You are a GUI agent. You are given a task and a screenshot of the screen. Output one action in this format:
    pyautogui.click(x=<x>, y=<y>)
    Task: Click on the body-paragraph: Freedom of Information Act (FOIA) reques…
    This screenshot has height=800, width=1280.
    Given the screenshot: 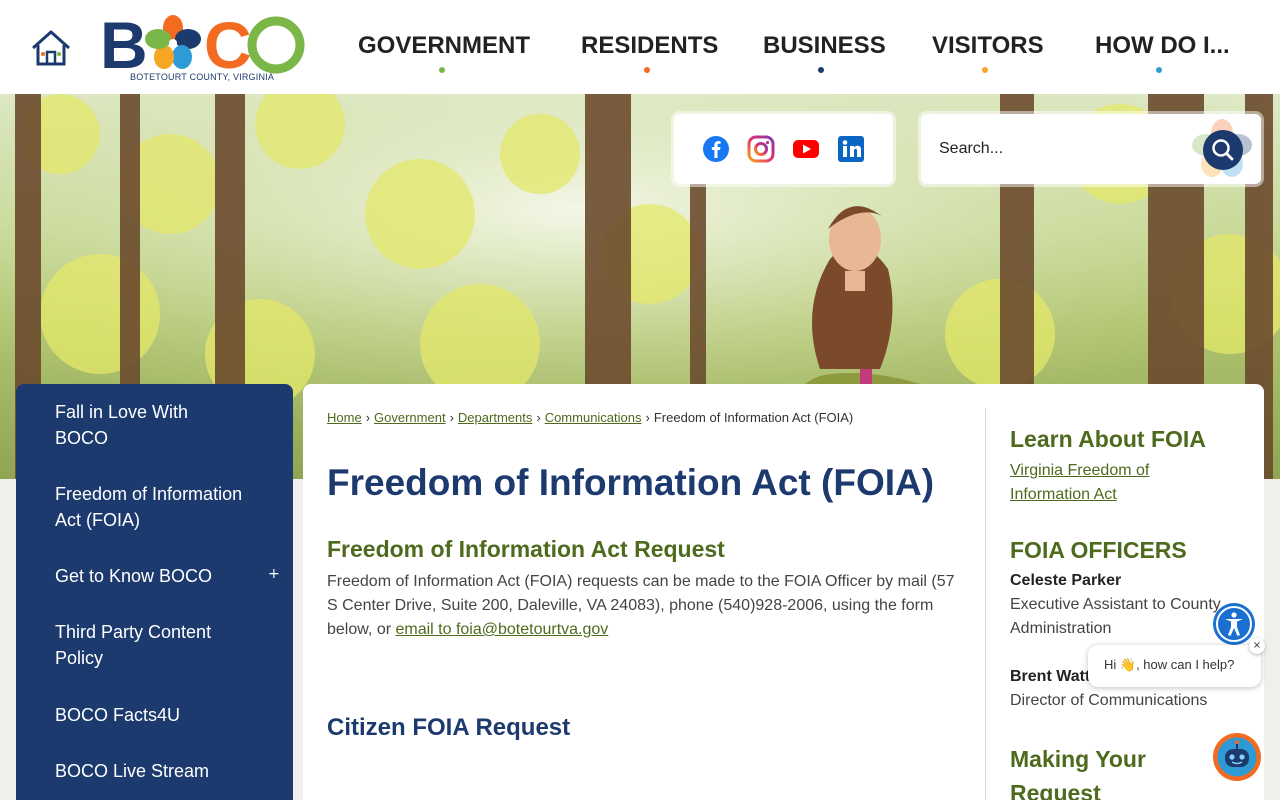 What is the action you would take?
    pyautogui.click(x=641, y=605)
    